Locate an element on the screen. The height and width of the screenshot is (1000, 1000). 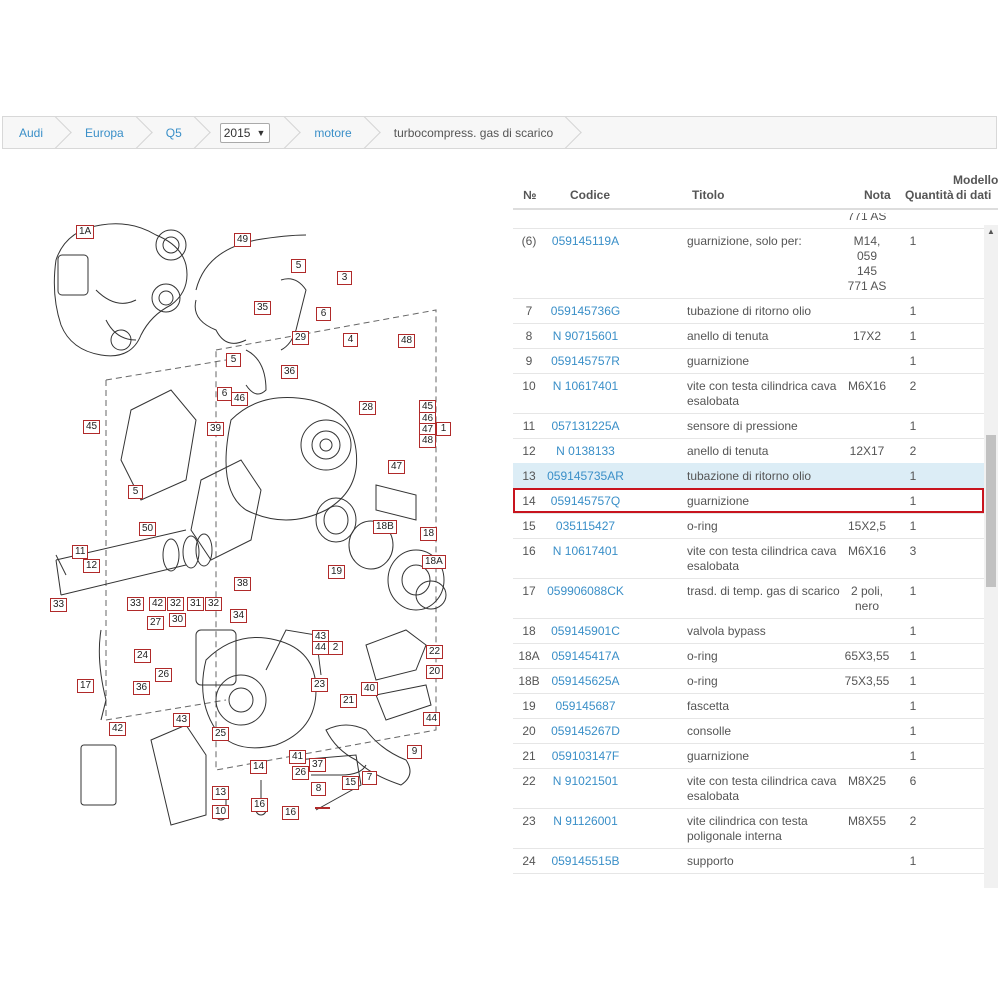
callout-35: 35 is located at coordinates (263, 308).